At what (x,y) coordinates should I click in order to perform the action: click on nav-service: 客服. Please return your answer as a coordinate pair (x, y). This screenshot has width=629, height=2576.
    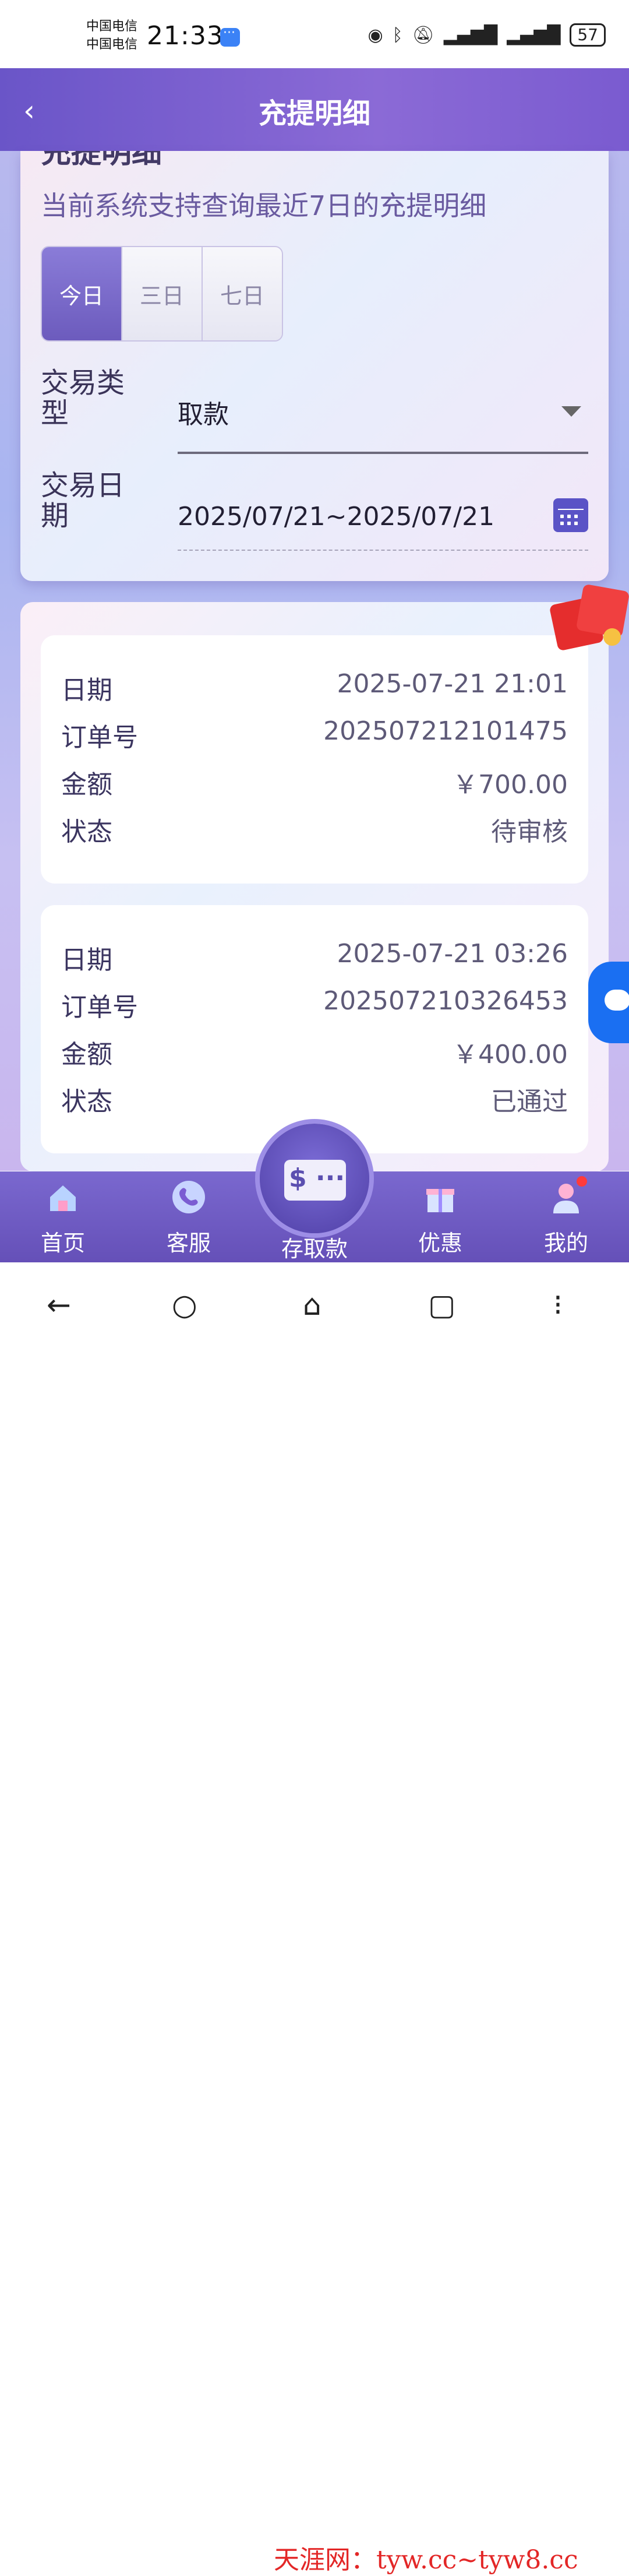
    Looking at the image, I should click on (189, 1217).